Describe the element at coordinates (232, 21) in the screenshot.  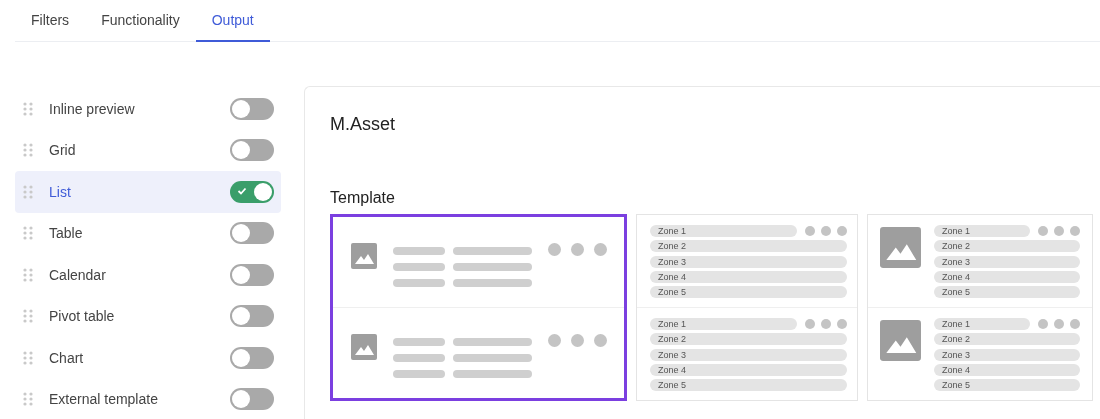
I see `tab: Output` at that location.